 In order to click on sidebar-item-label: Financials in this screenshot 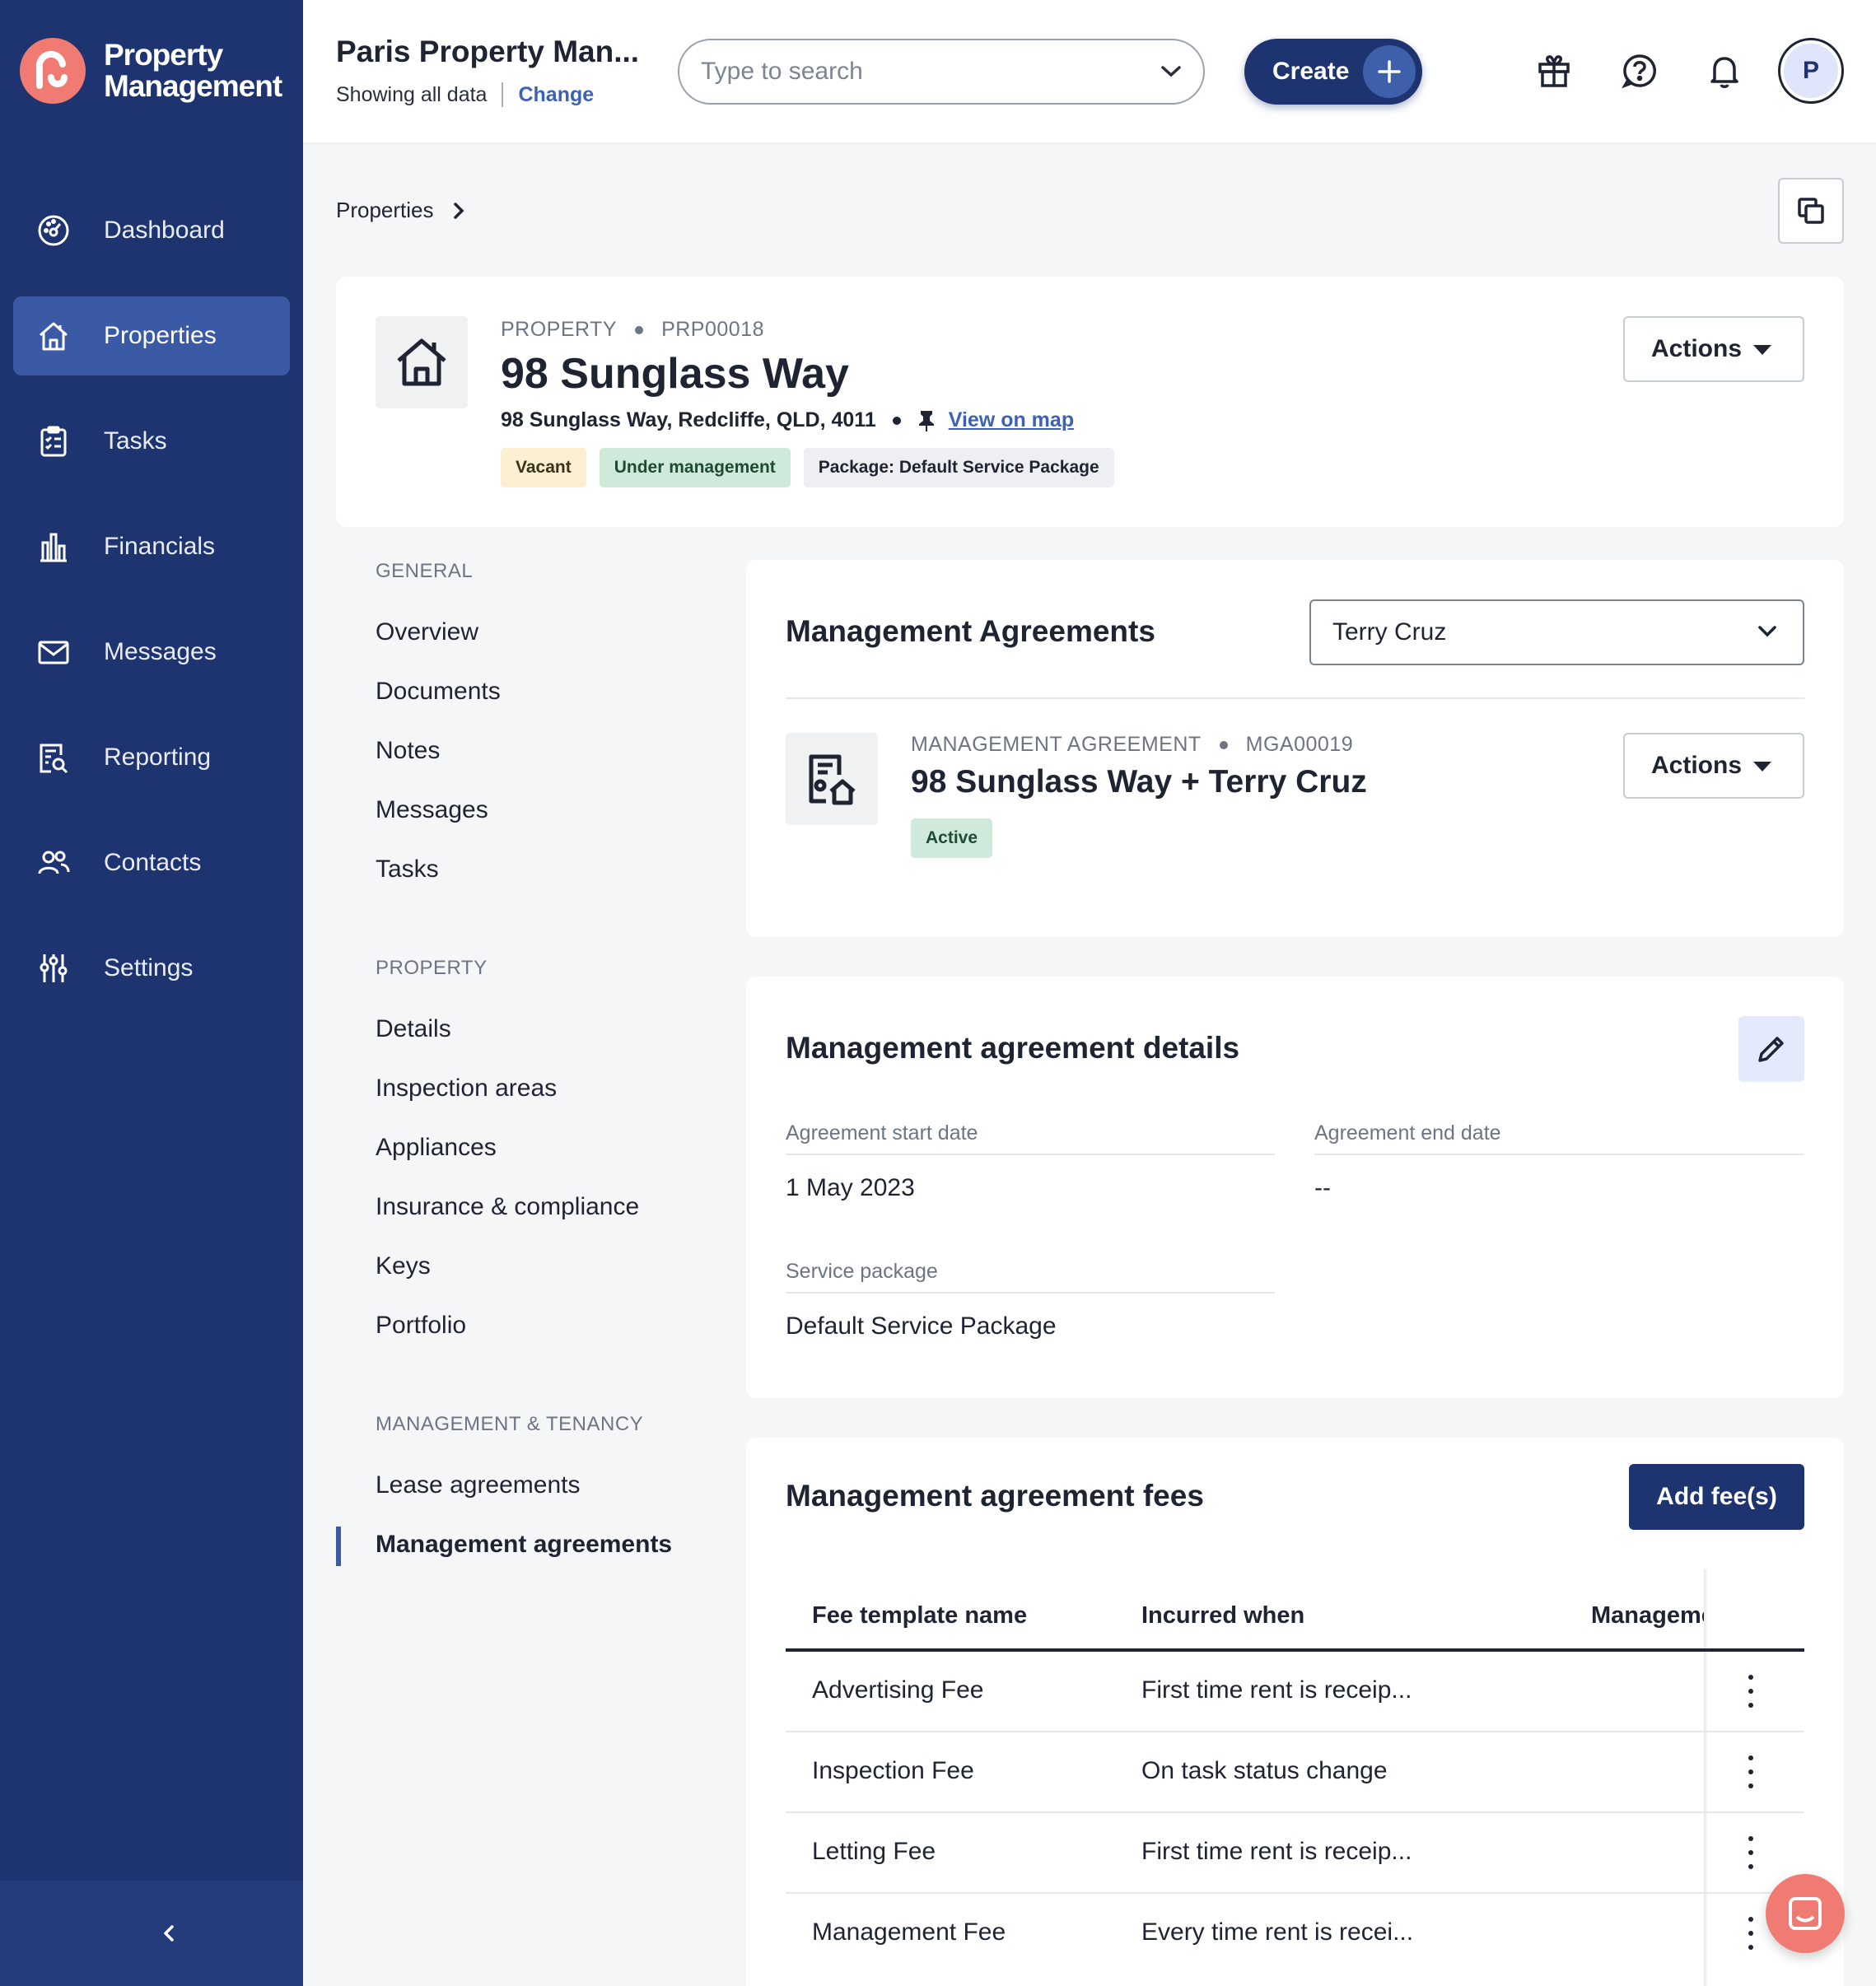, I will do `click(160, 546)`.